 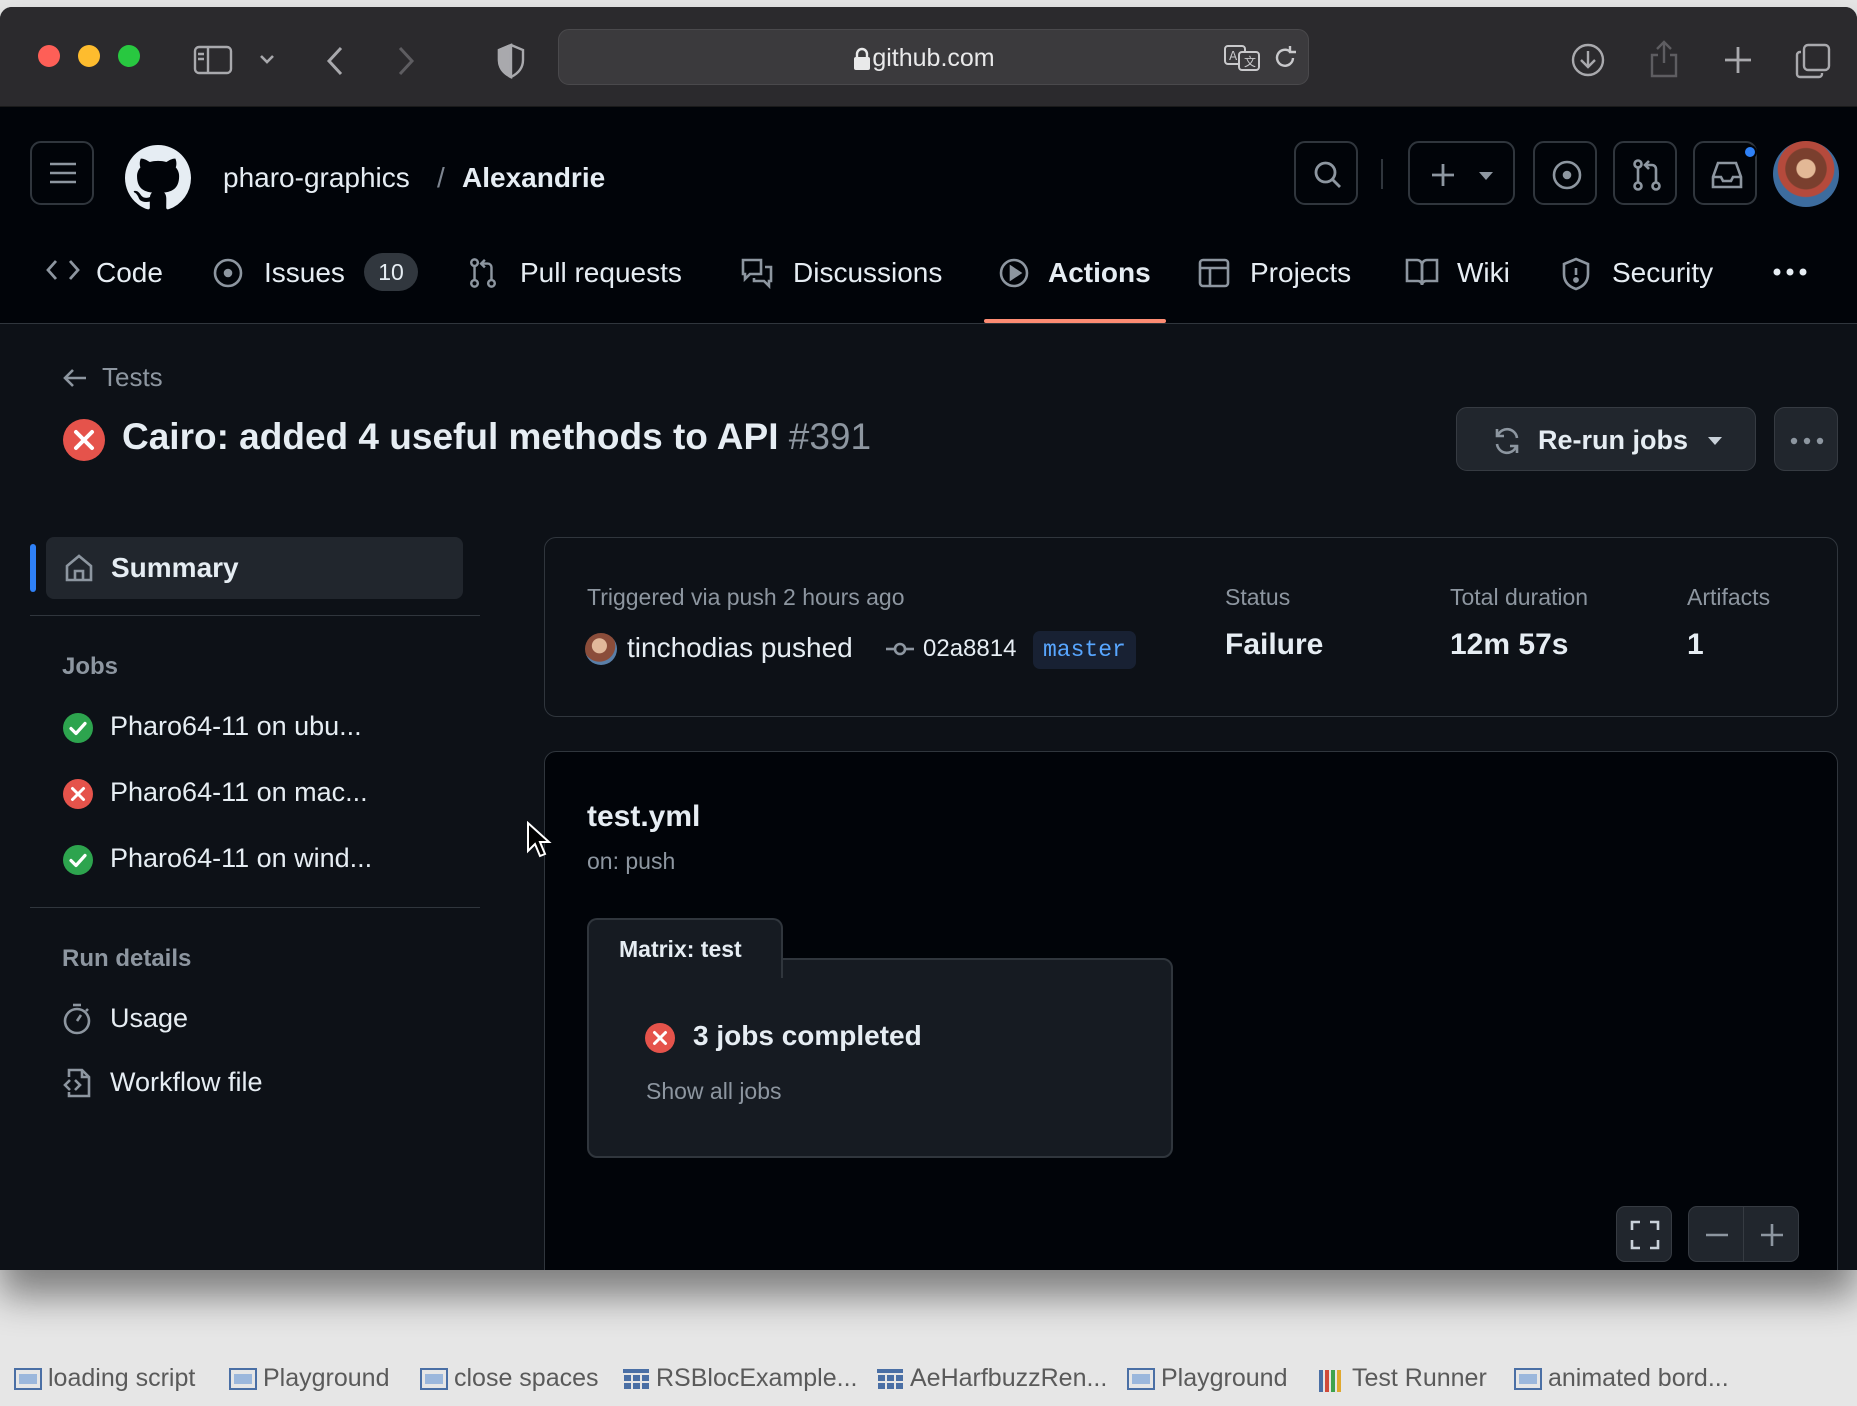 I want to click on tab-projects: Projects, so click(x=1283, y=273).